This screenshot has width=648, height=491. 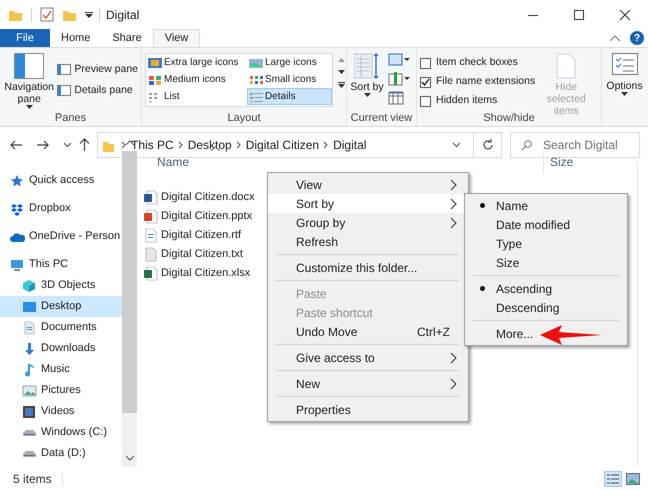 What do you see at coordinates (201, 235) in the screenshot?
I see `file-name: Digital Citizen.rtf` at bounding box center [201, 235].